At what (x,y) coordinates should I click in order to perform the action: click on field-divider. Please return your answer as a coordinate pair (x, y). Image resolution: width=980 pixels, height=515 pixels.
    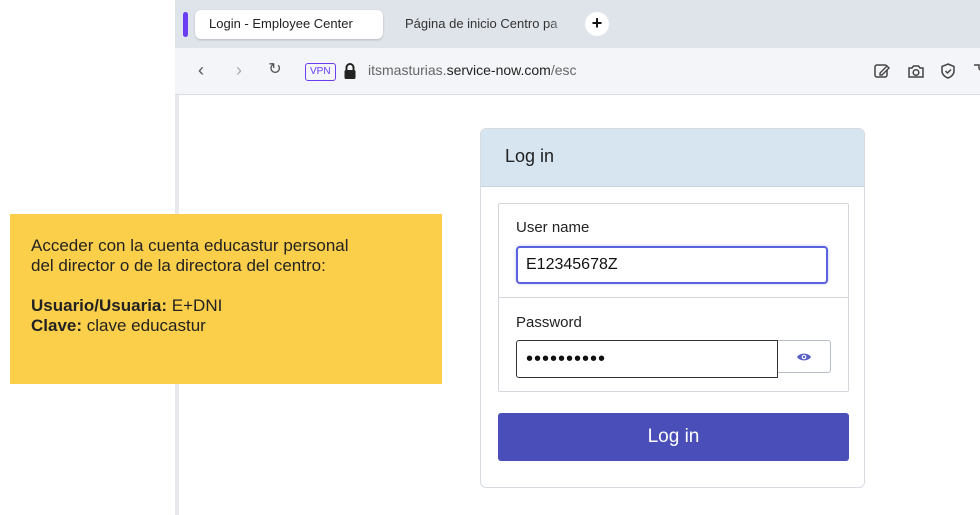
    Looking at the image, I should click on (673, 297).